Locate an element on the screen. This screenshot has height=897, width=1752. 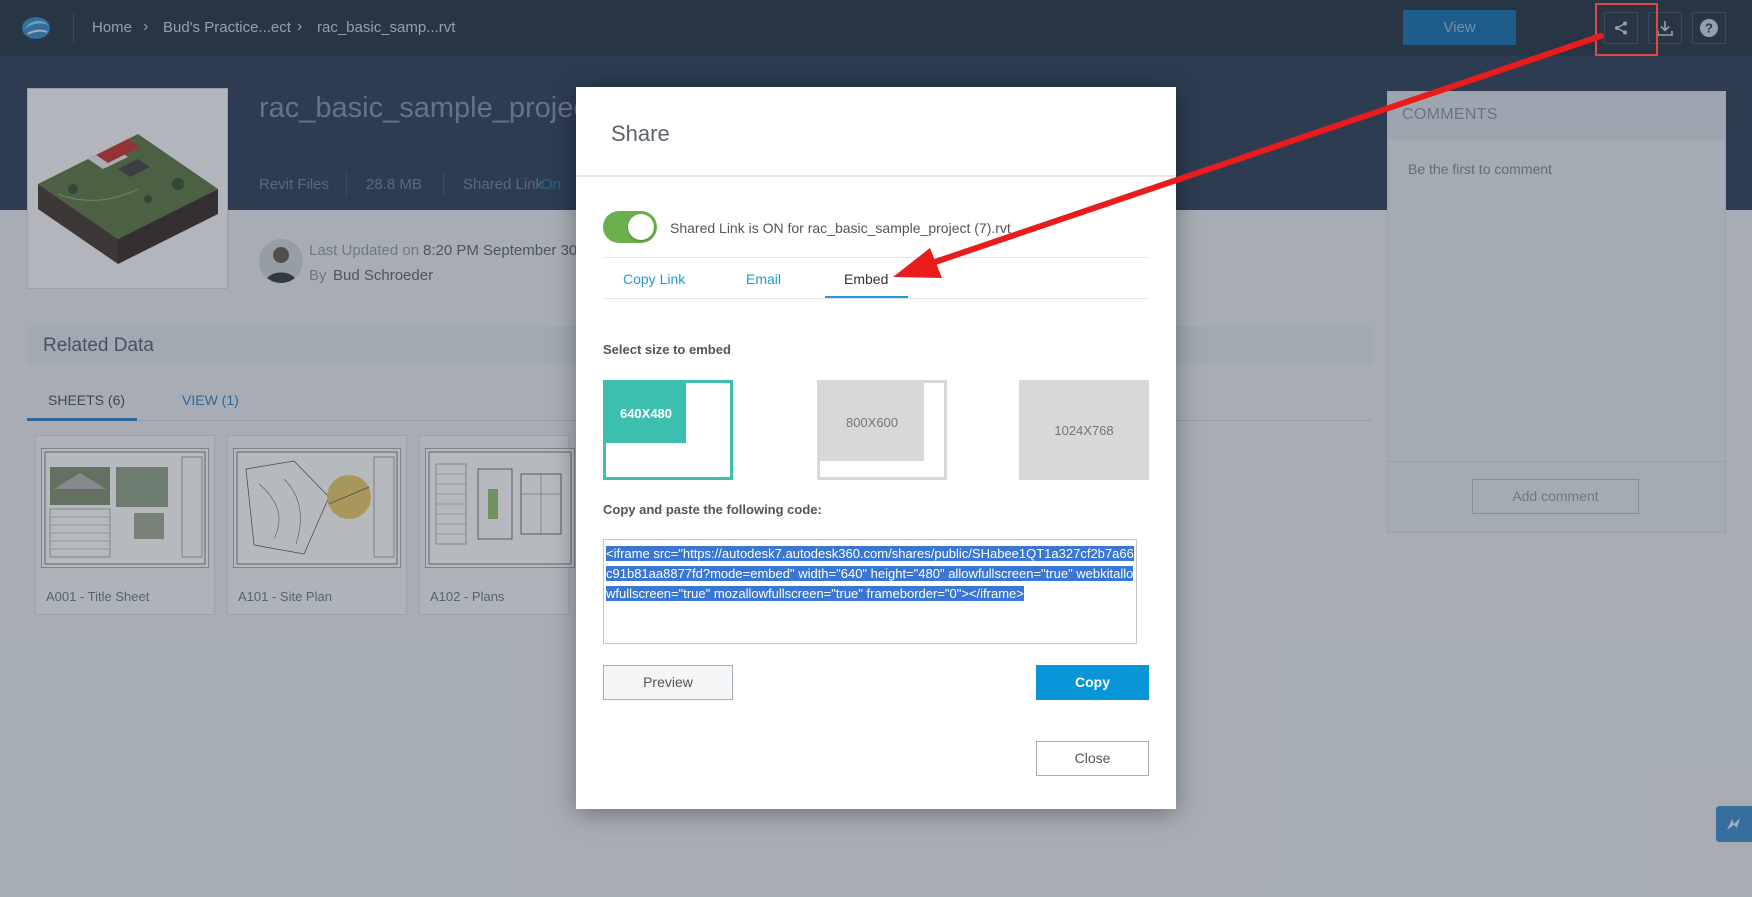
tabs-bottom-divider is located at coordinates (876, 298).